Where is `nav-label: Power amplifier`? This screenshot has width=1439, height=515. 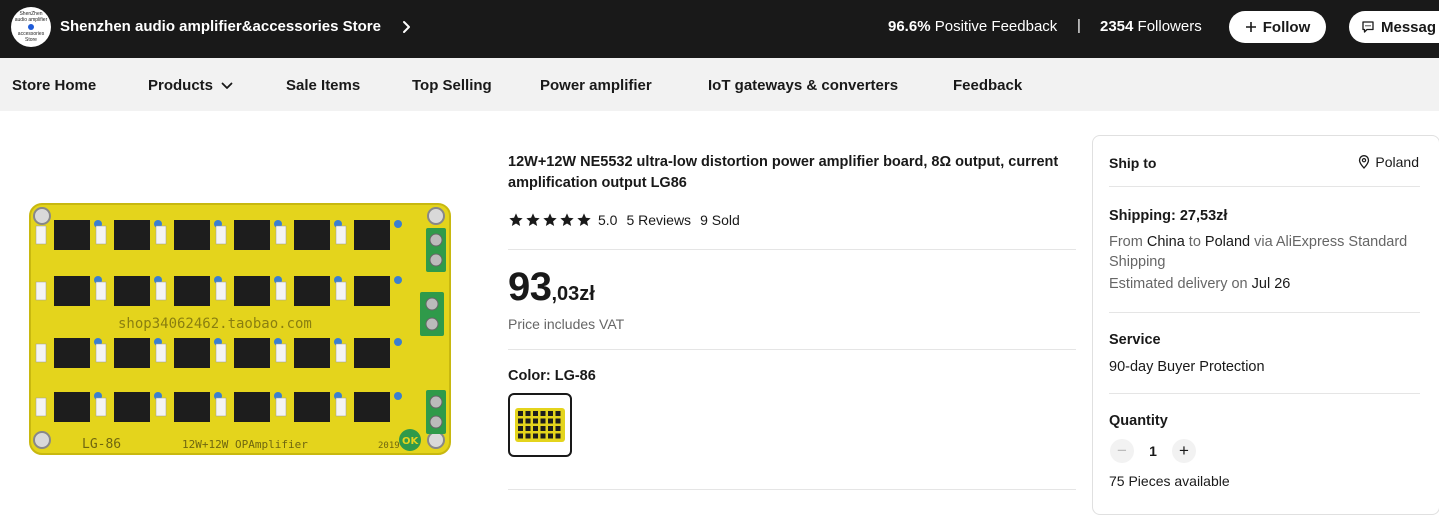 nav-label: Power amplifier is located at coordinates (596, 85).